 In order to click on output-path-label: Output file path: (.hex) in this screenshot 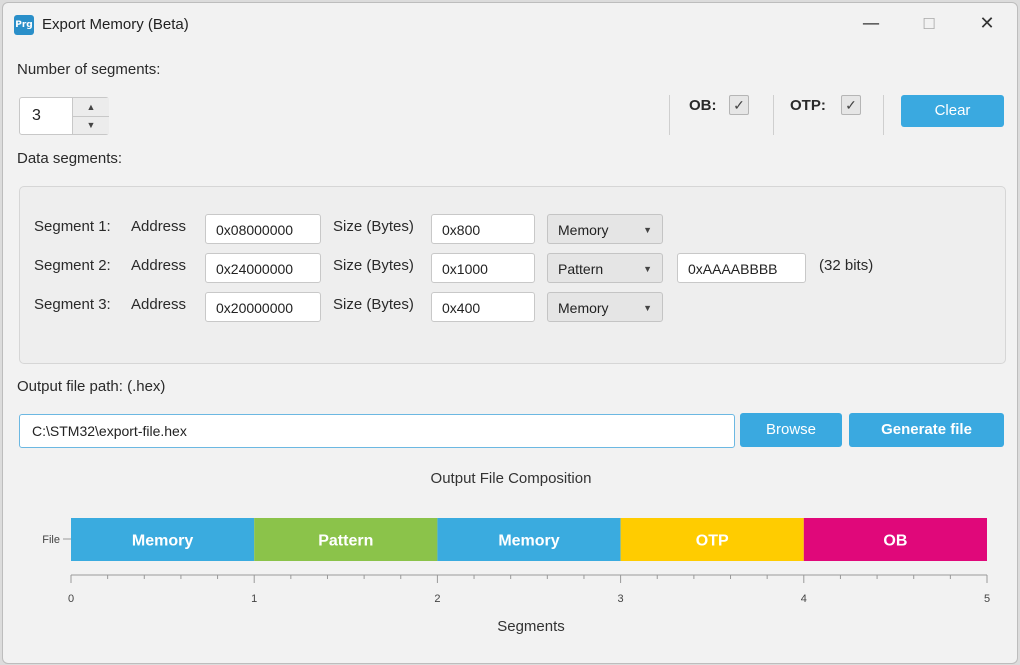, I will do `click(91, 386)`.